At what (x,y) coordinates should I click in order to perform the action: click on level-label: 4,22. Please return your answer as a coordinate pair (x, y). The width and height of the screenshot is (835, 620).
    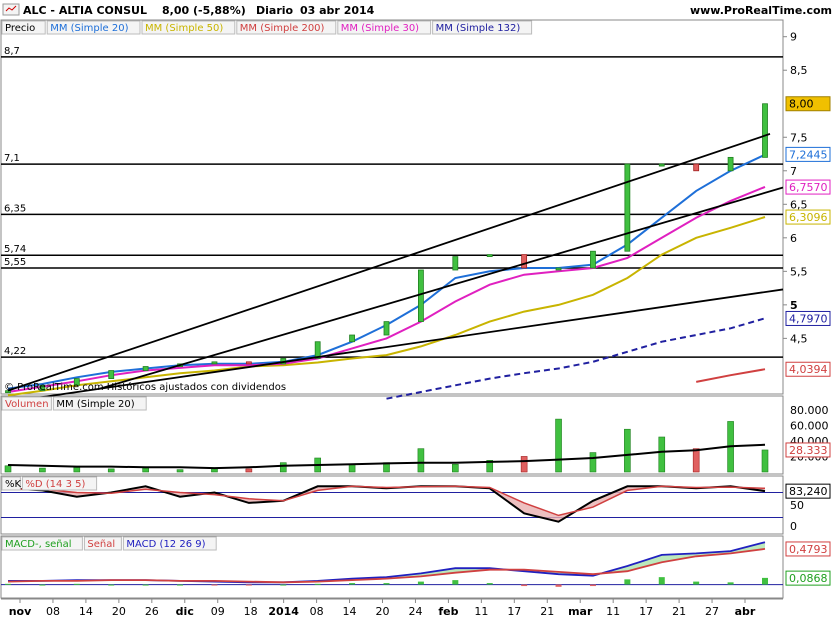
    Looking at the image, I should click on (15, 351).